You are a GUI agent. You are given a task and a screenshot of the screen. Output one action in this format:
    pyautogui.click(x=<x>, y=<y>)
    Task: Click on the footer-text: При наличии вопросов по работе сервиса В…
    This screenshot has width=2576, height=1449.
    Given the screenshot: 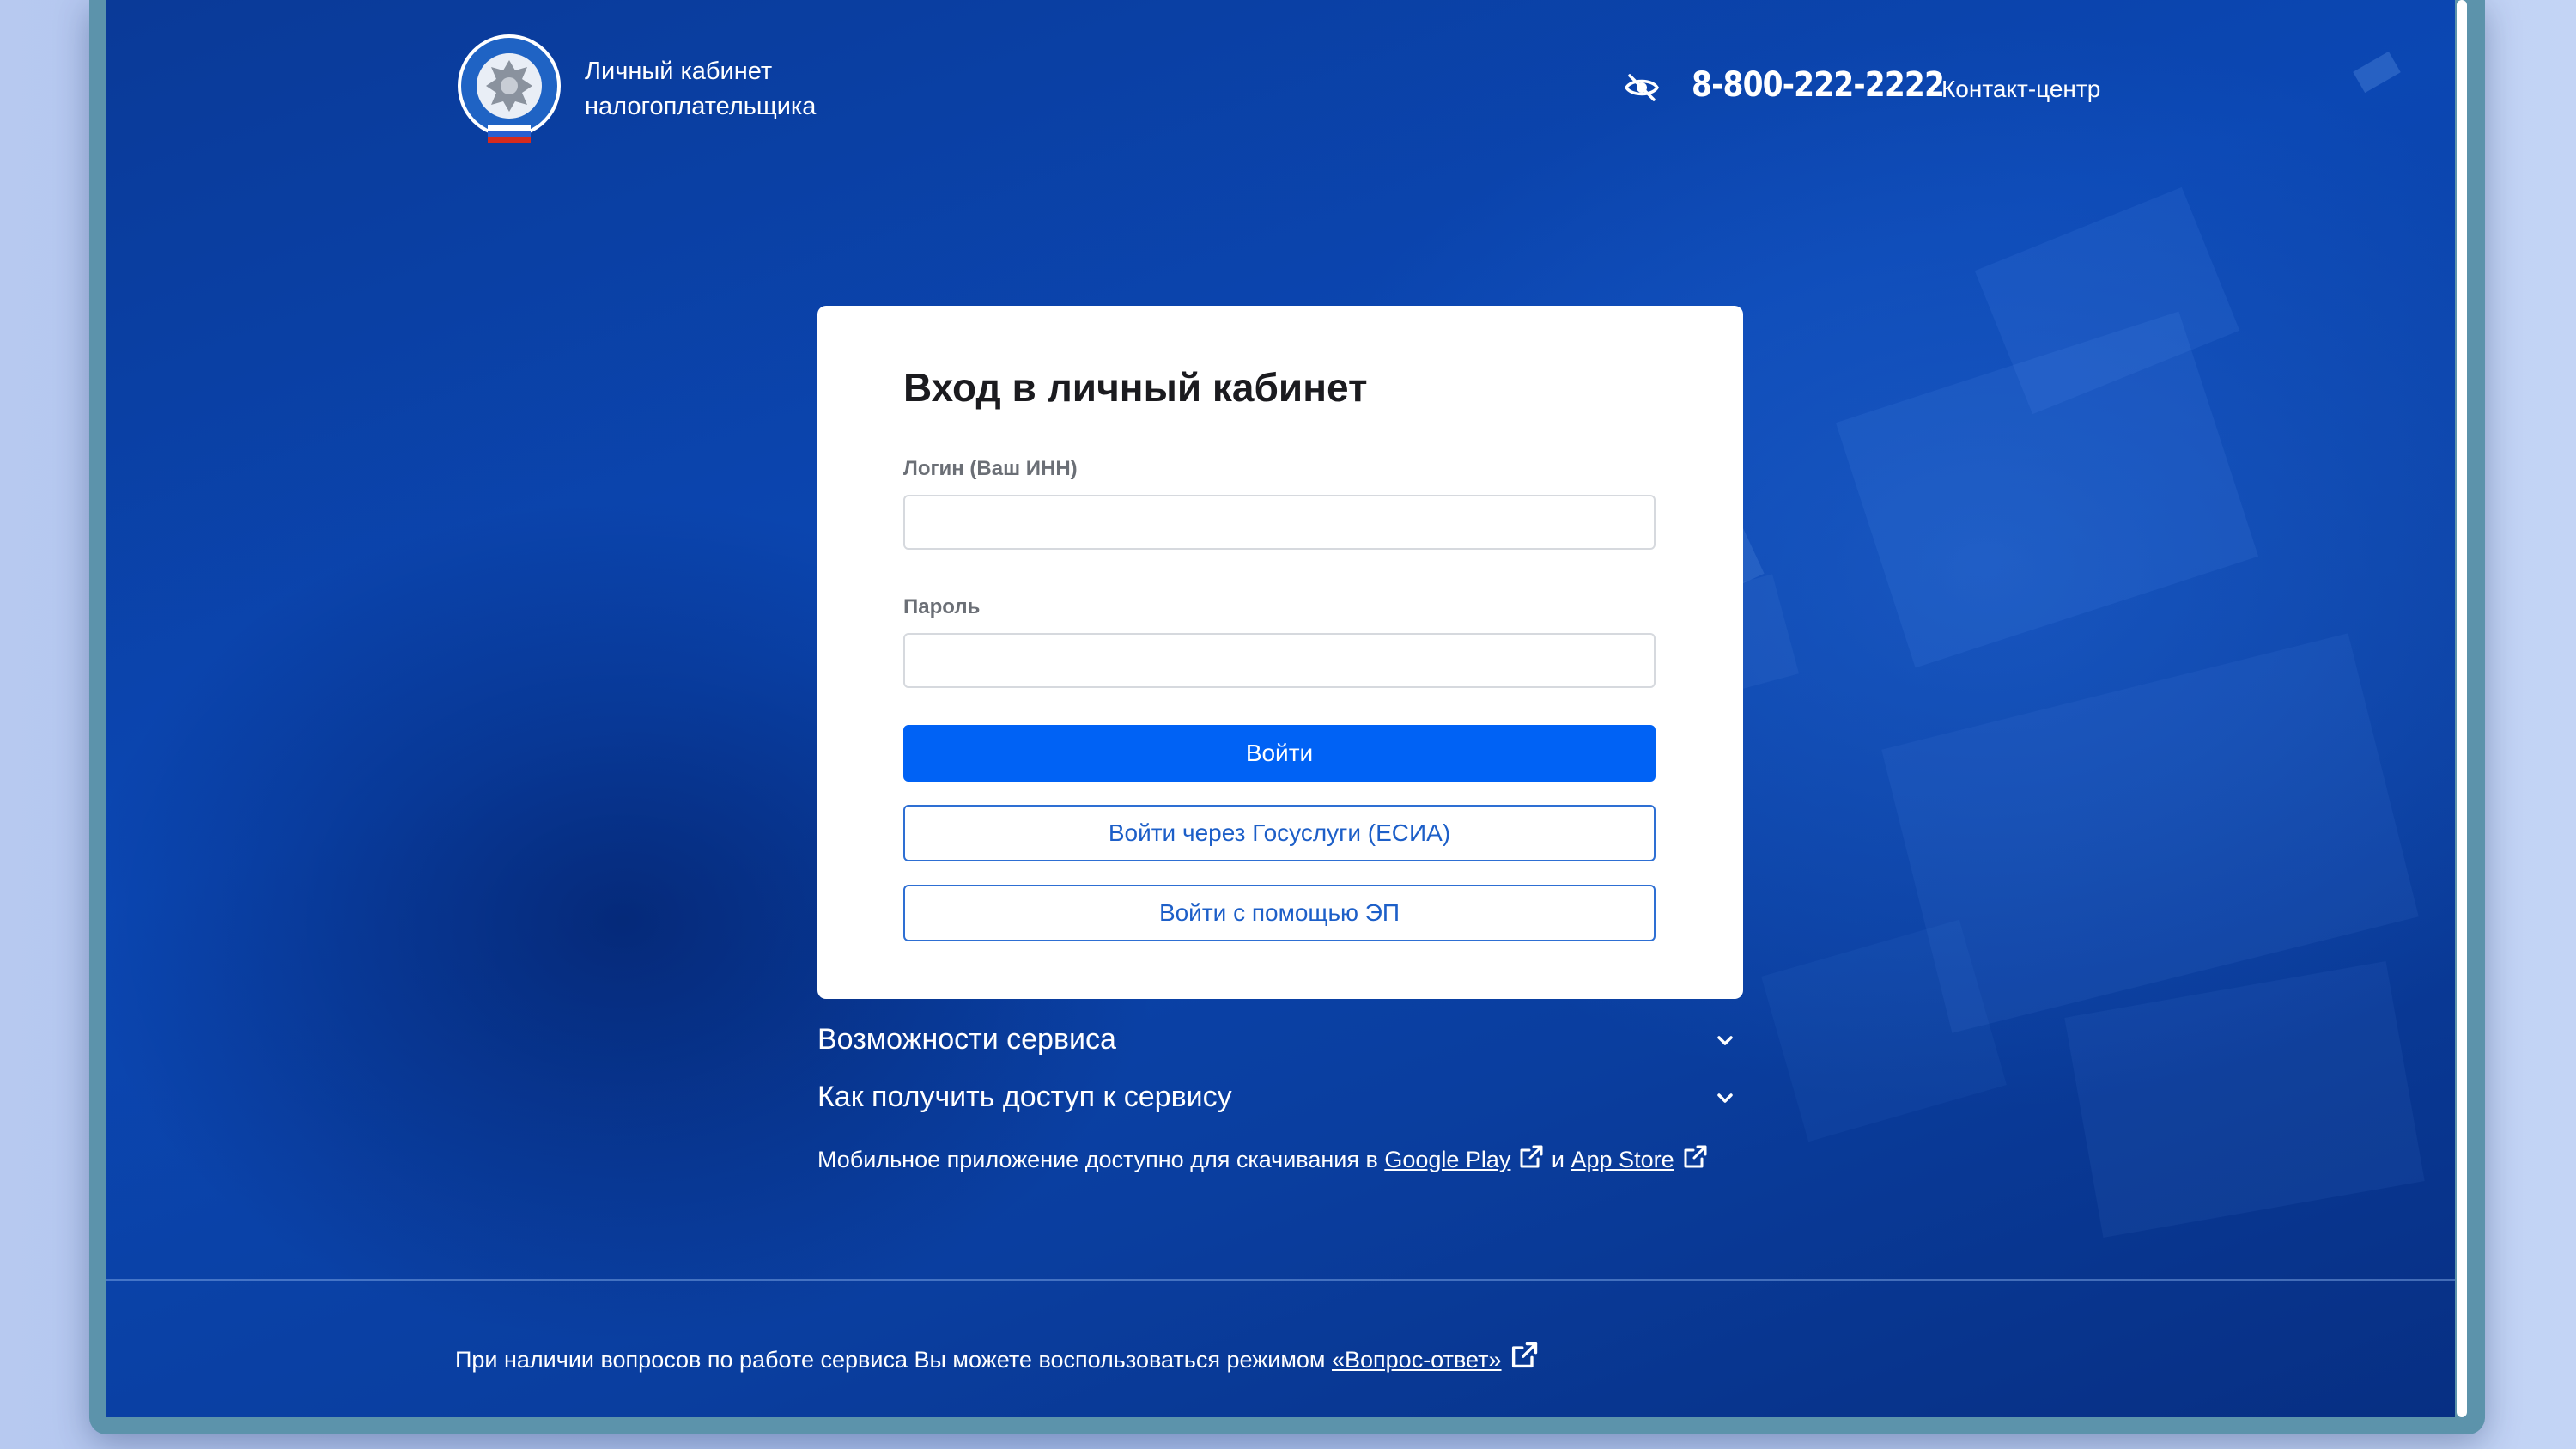 What is the action you would take?
    pyautogui.click(x=893, y=1360)
    